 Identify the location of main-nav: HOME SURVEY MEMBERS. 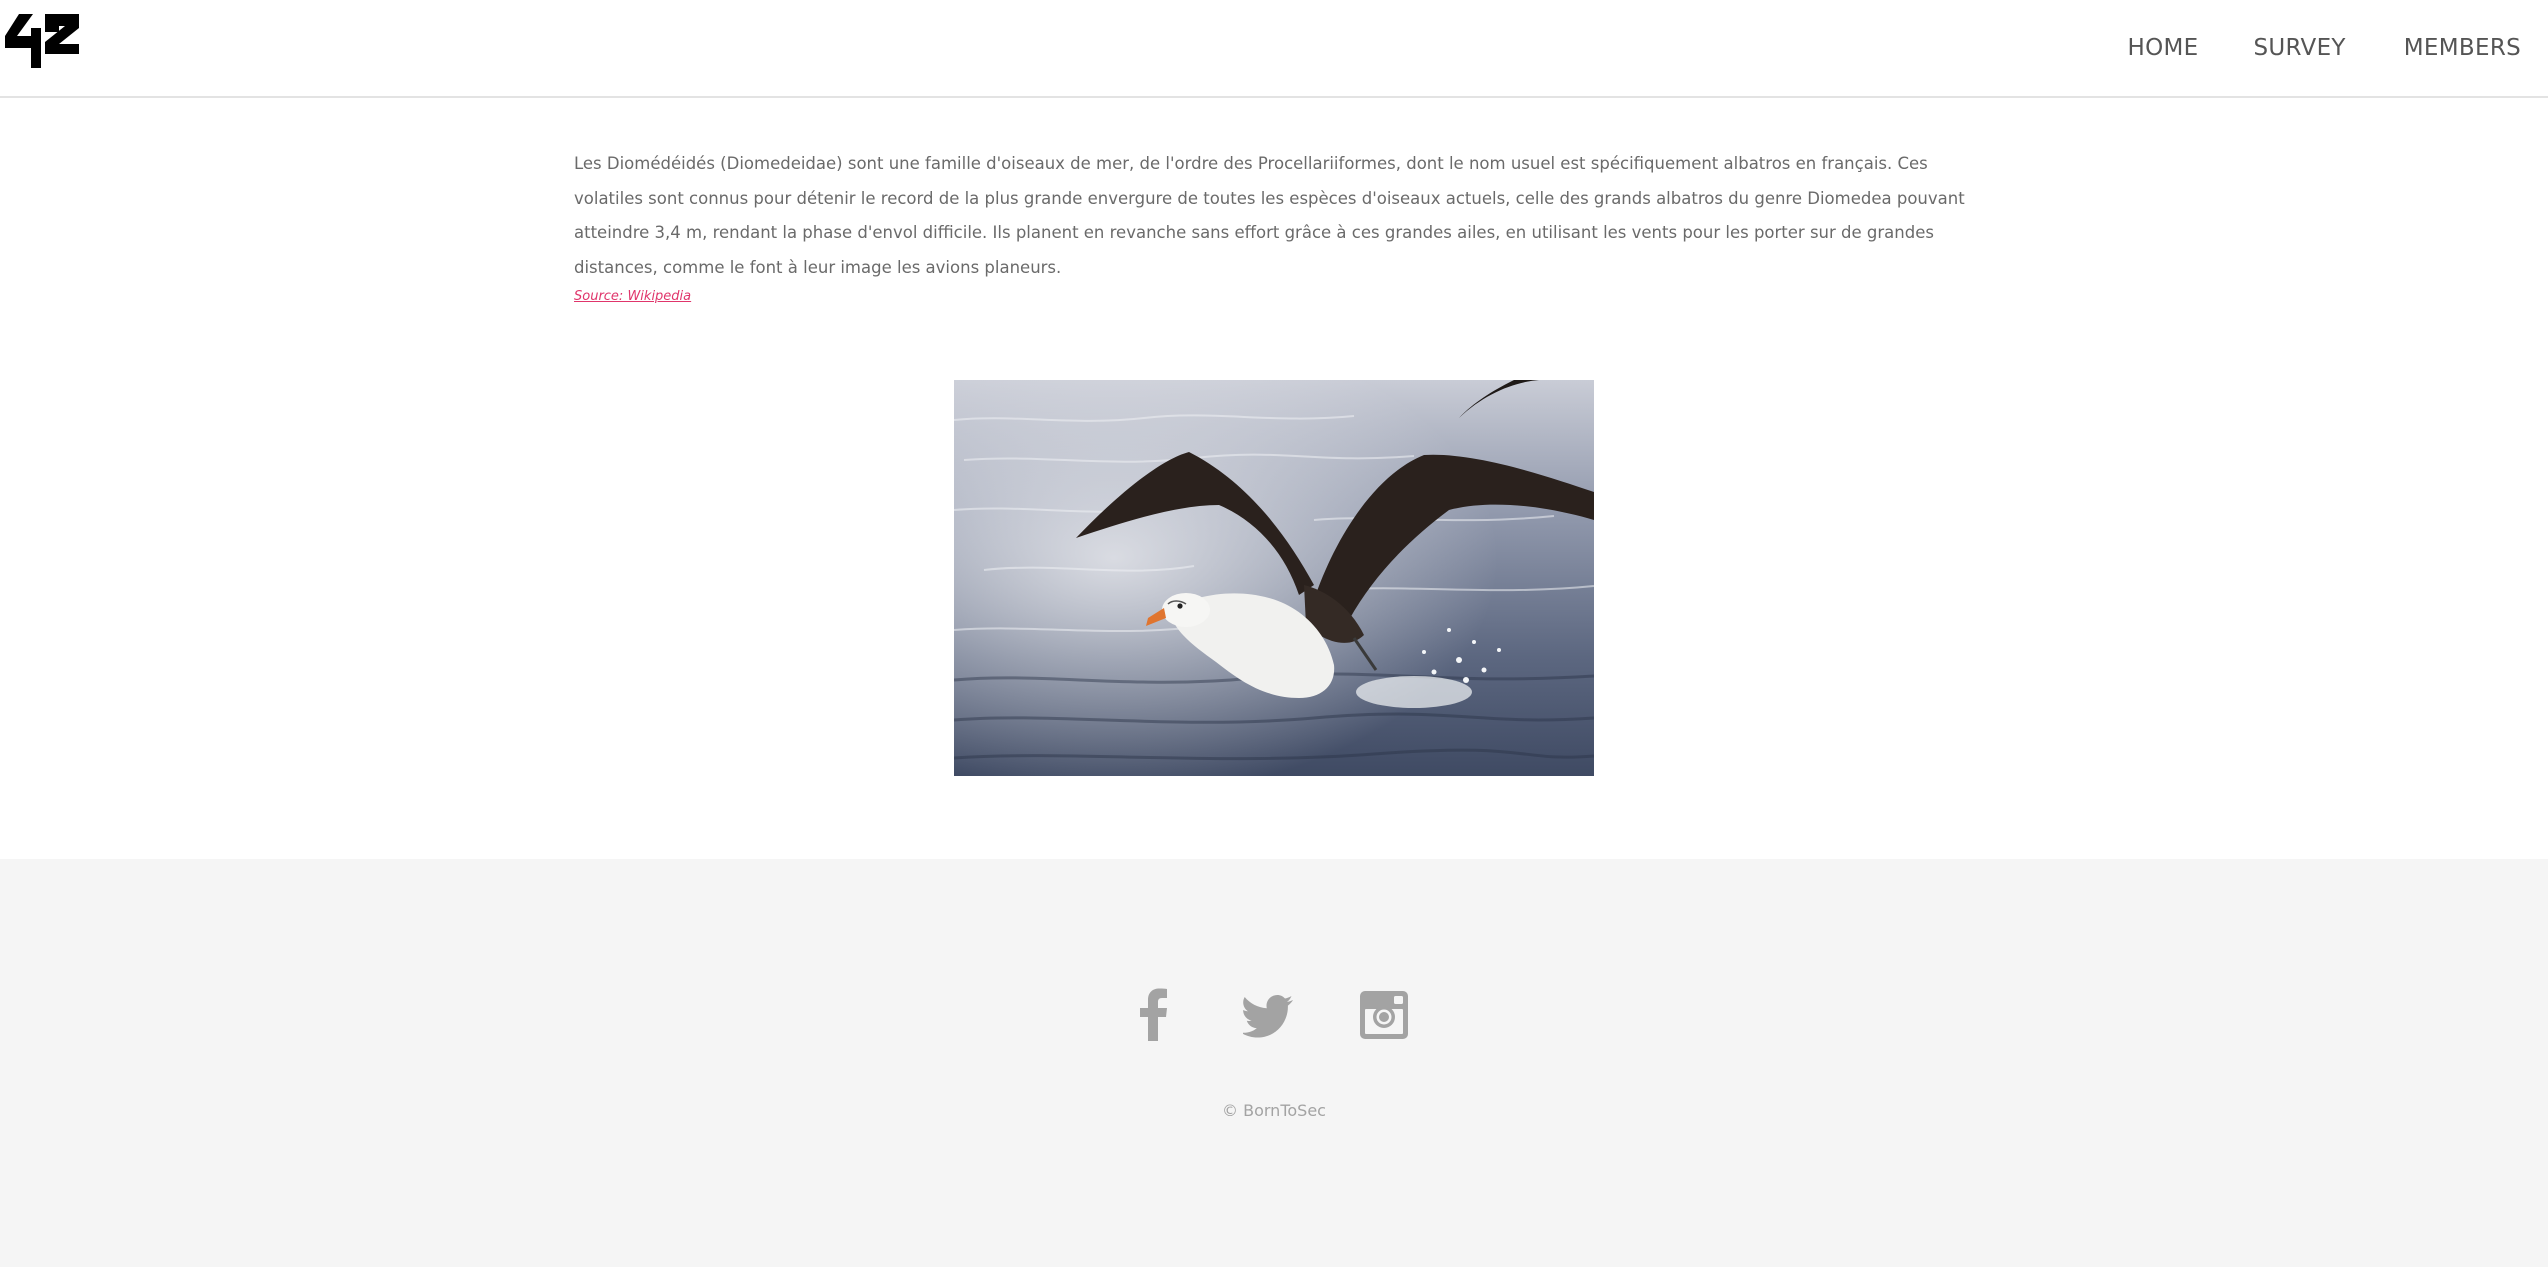
(2338, 48).